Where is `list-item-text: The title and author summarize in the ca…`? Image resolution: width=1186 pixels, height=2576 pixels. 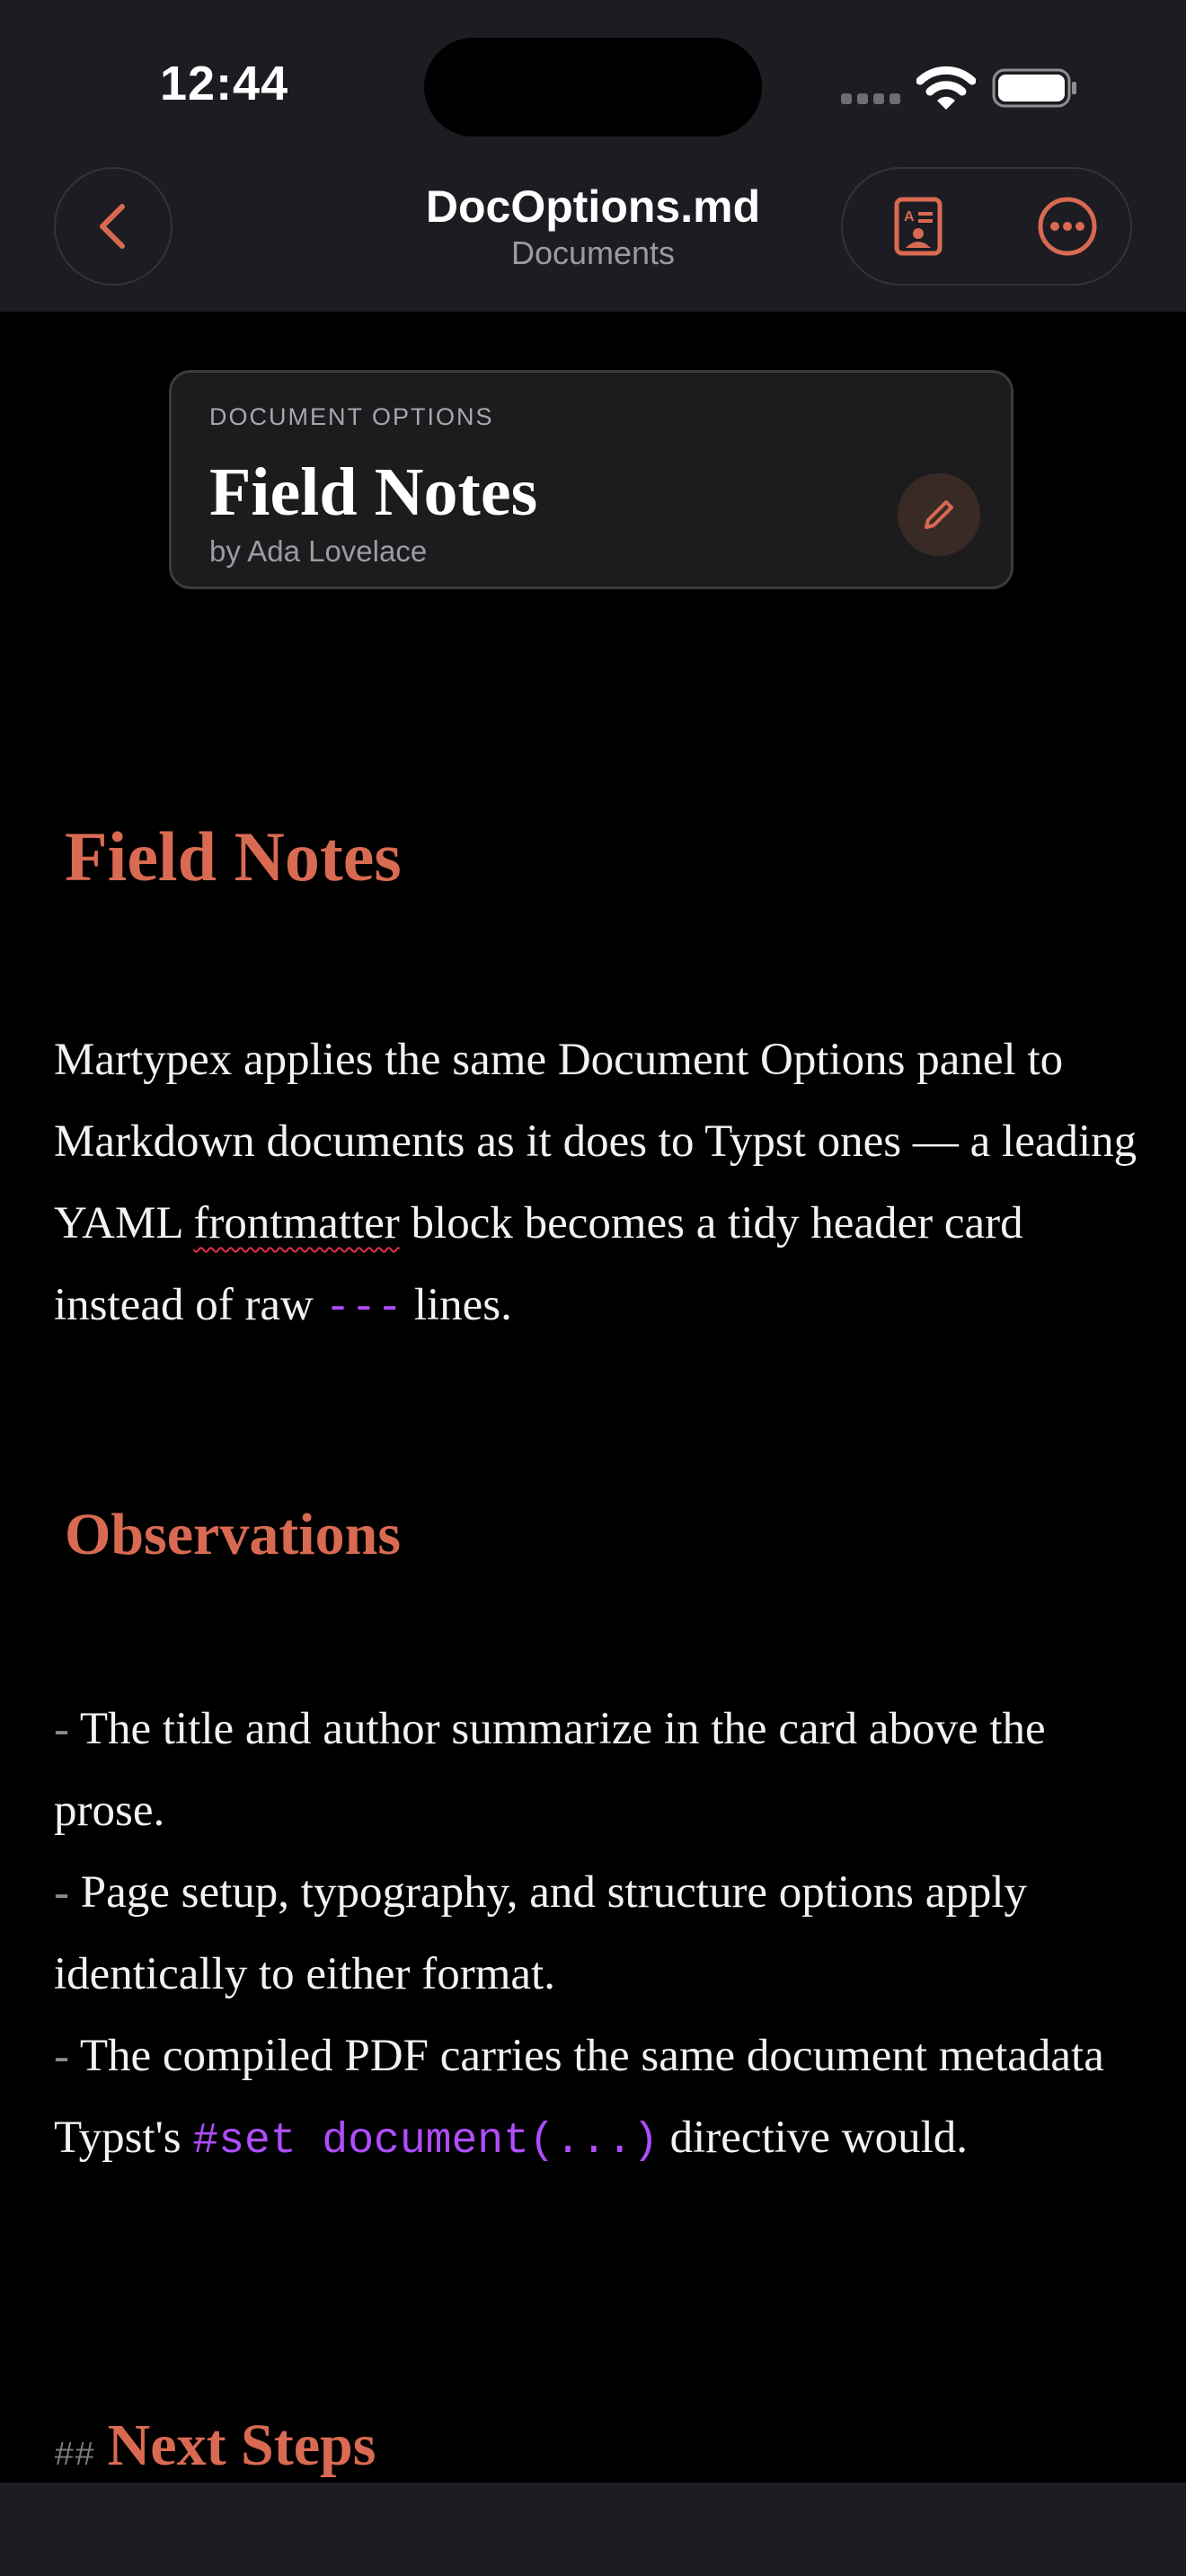 list-item-text: The title and author summarize in the ca… is located at coordinates (550, 1770).